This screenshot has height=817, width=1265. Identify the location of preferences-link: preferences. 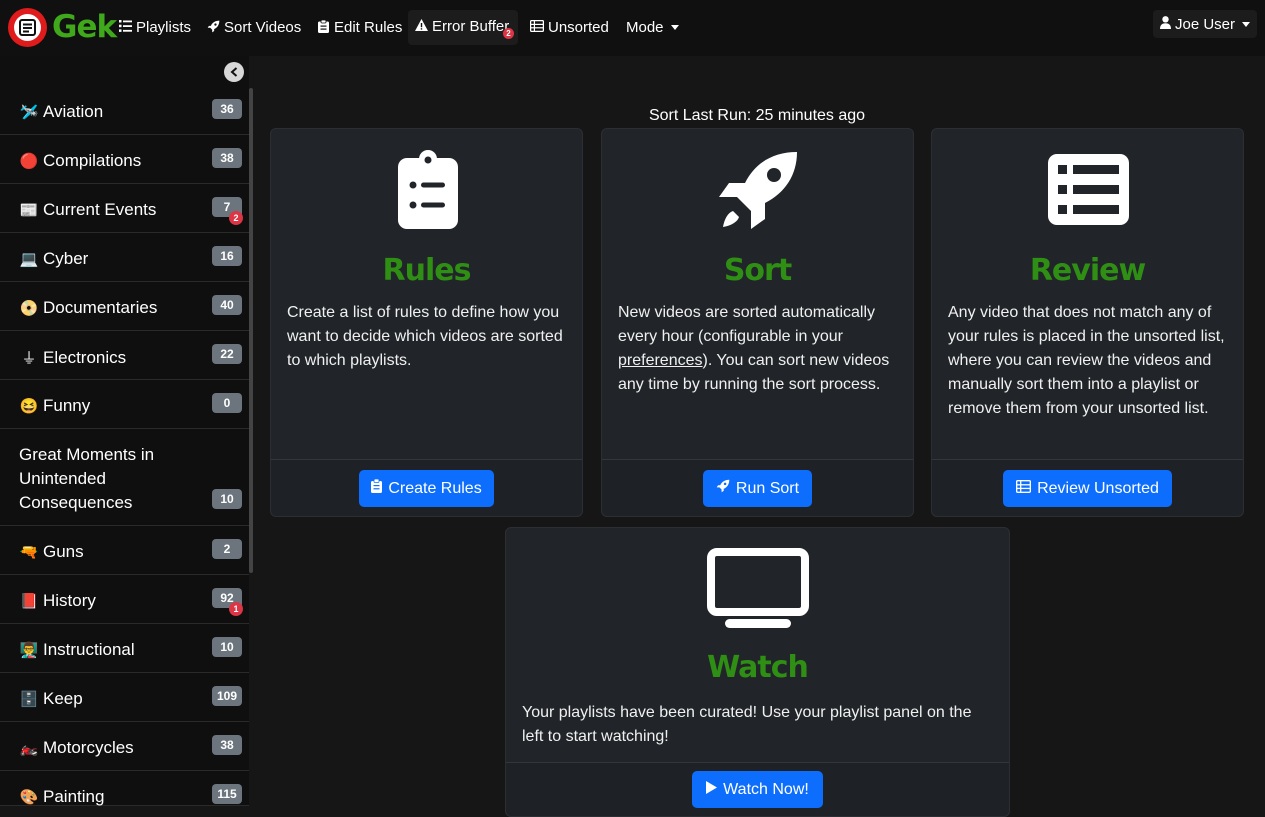
(660, 360).